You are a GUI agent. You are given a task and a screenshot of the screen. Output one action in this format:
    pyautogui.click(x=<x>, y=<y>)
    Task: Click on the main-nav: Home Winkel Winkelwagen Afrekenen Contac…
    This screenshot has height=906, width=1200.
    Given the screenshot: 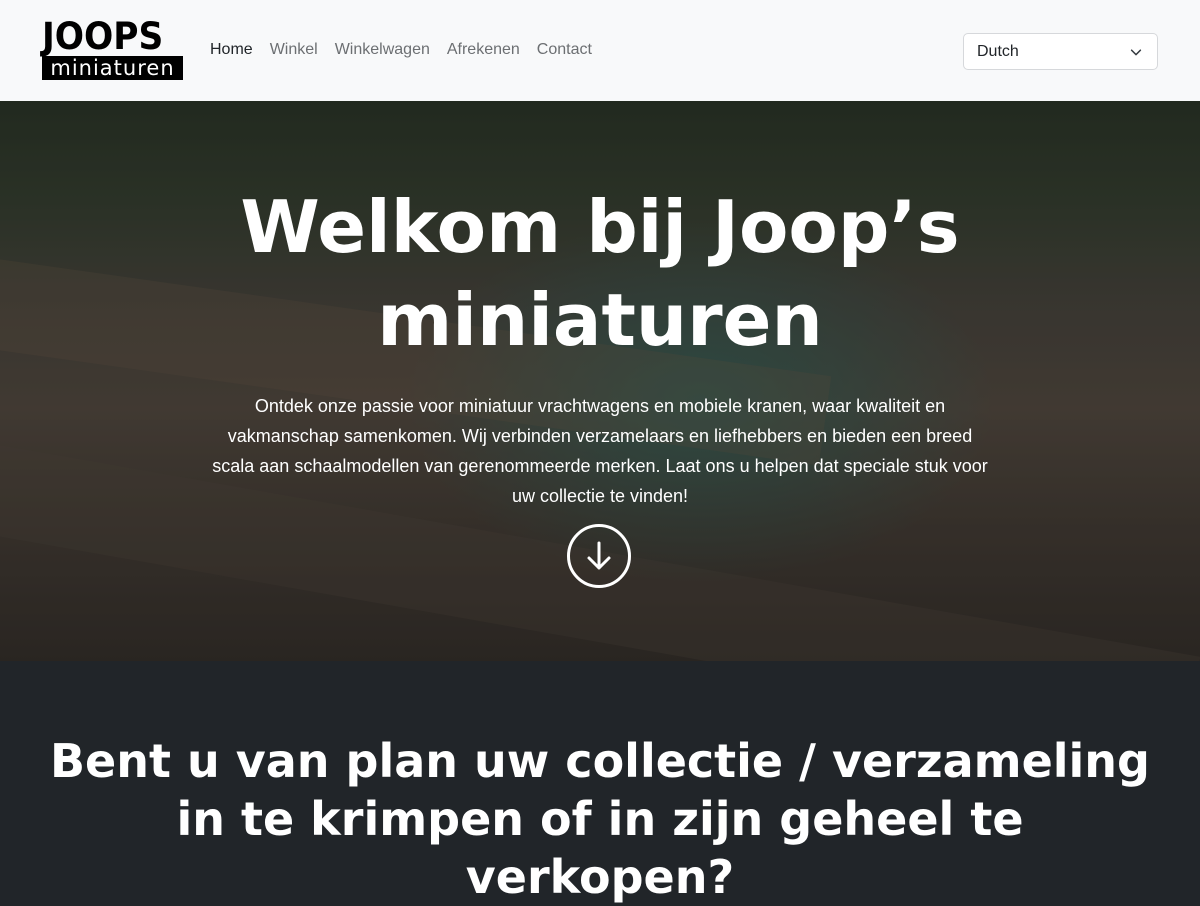 What is the action you would take?
    pyautogui.click(x=409, y=50)
    